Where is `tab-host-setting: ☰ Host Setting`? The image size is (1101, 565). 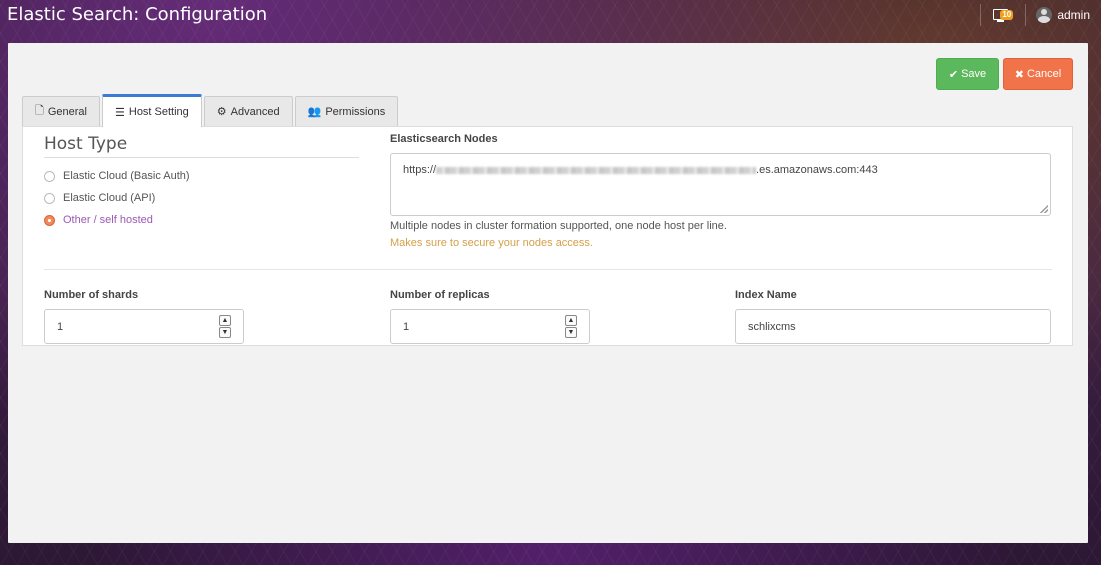 tab-host-setting: ☰ Host Setting is located at coordinates (152, 110).